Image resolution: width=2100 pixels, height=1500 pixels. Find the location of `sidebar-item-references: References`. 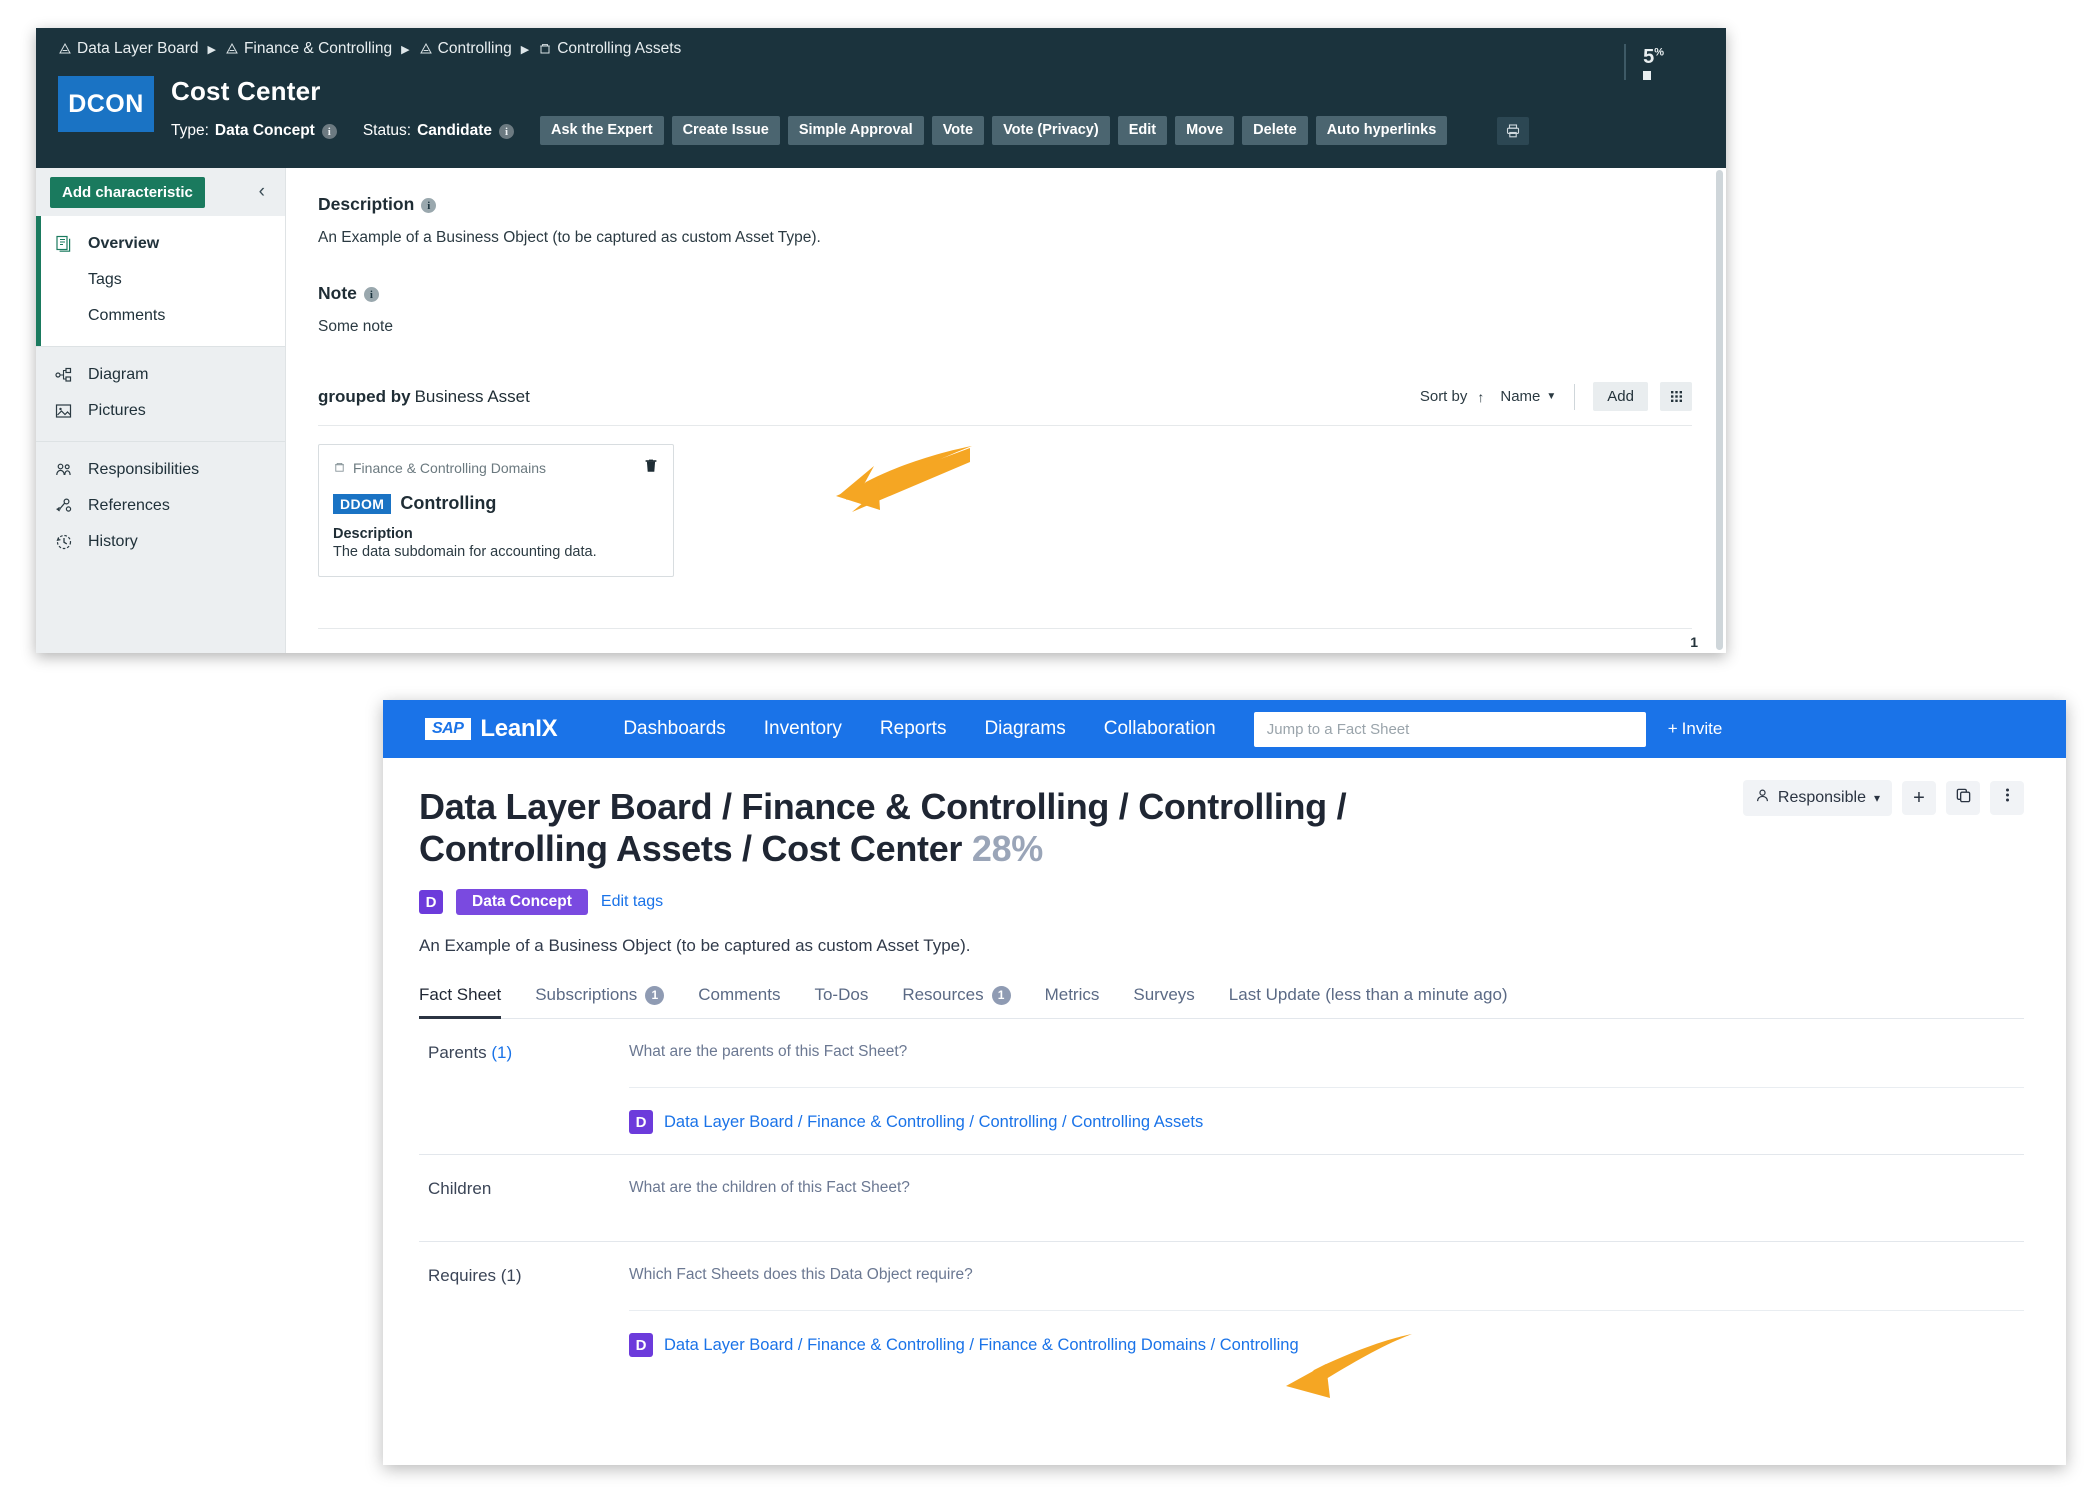

sidebar-item-references: References is located at coordinates (160, 506).